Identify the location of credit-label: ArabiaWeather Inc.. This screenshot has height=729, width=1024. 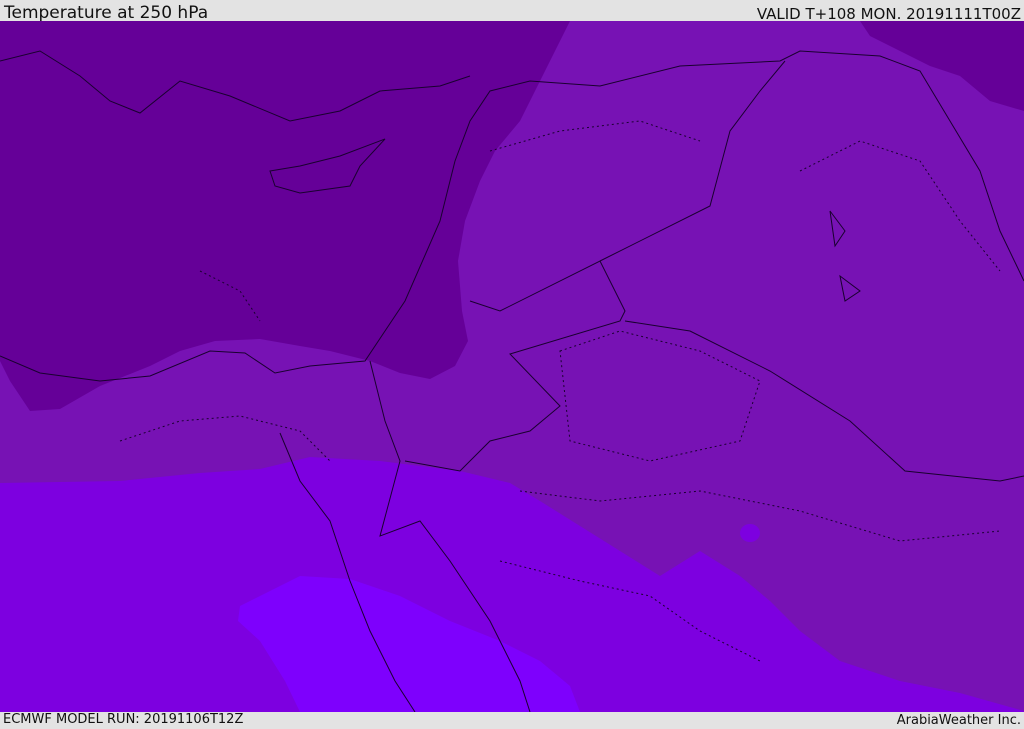
(958, 720).